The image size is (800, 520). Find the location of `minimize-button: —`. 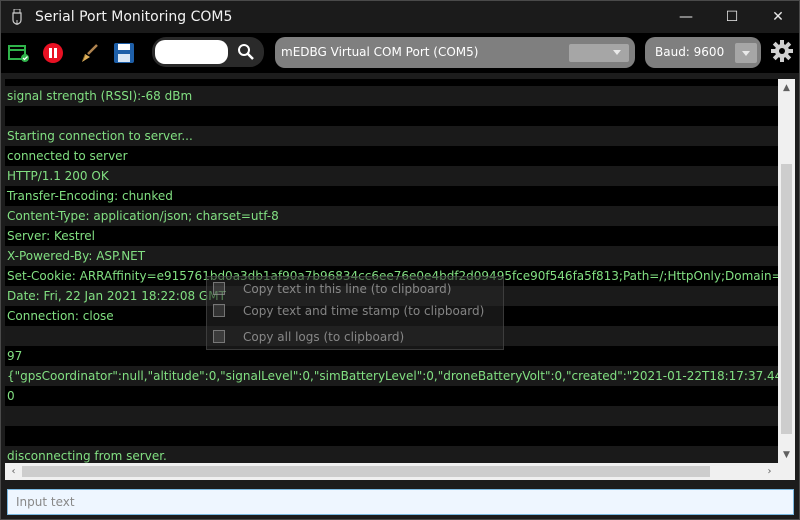

minimize-button: — is located at coordinates (686, 17).